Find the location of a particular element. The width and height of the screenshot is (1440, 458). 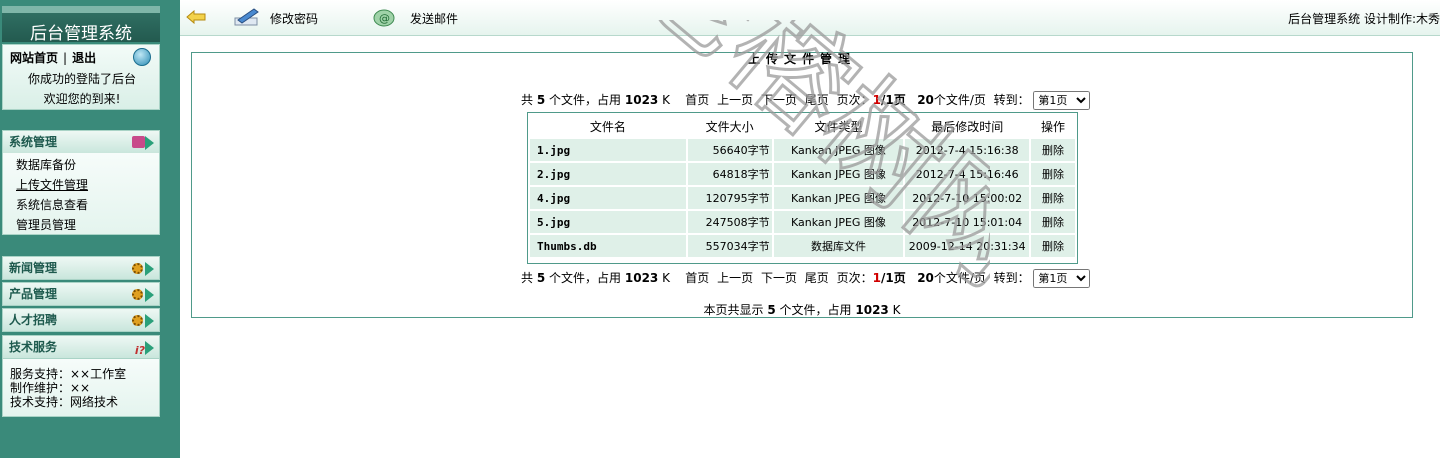

file-date: 2012-7-4 15:16:46 is located at coordinates (967, 174).